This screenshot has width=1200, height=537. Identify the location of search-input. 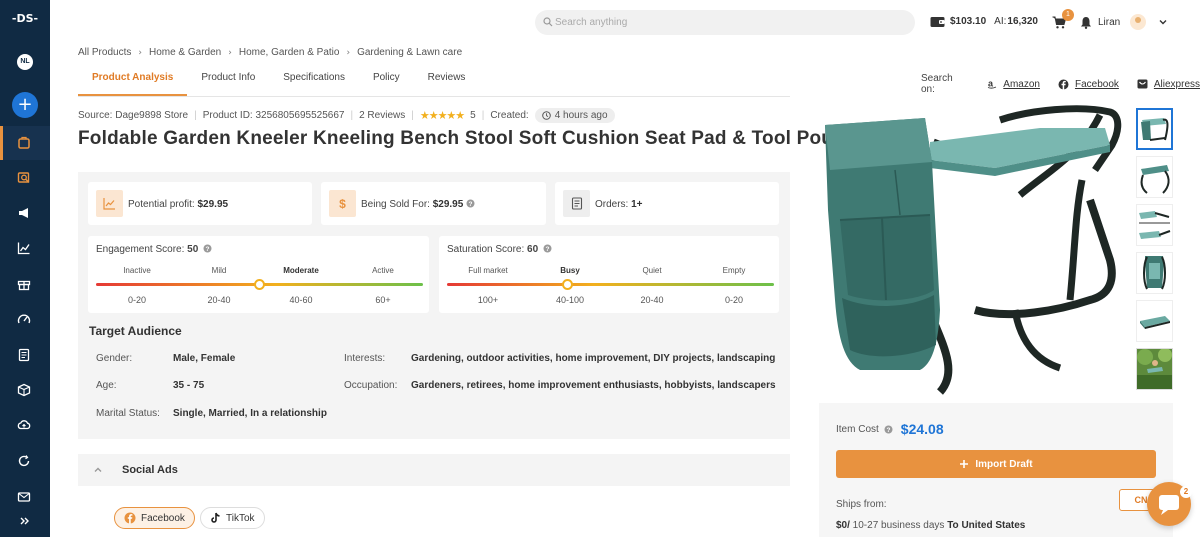
(725, 22).